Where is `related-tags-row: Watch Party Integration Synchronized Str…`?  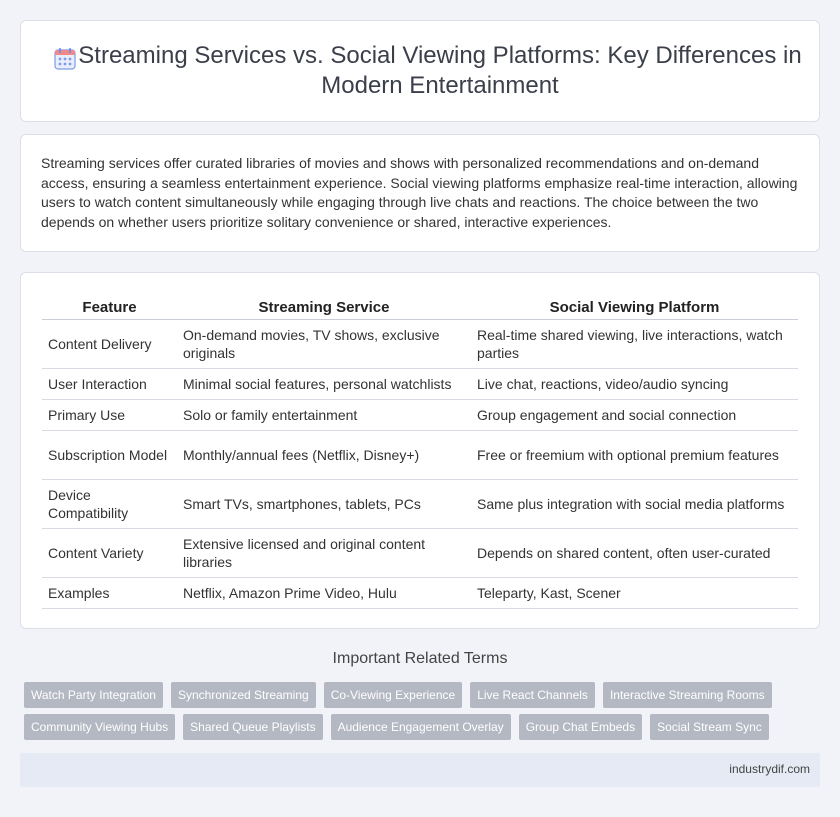 related-tags-row: Watch Party Integration Synchronized Str… is located at coordinates (398, 695).